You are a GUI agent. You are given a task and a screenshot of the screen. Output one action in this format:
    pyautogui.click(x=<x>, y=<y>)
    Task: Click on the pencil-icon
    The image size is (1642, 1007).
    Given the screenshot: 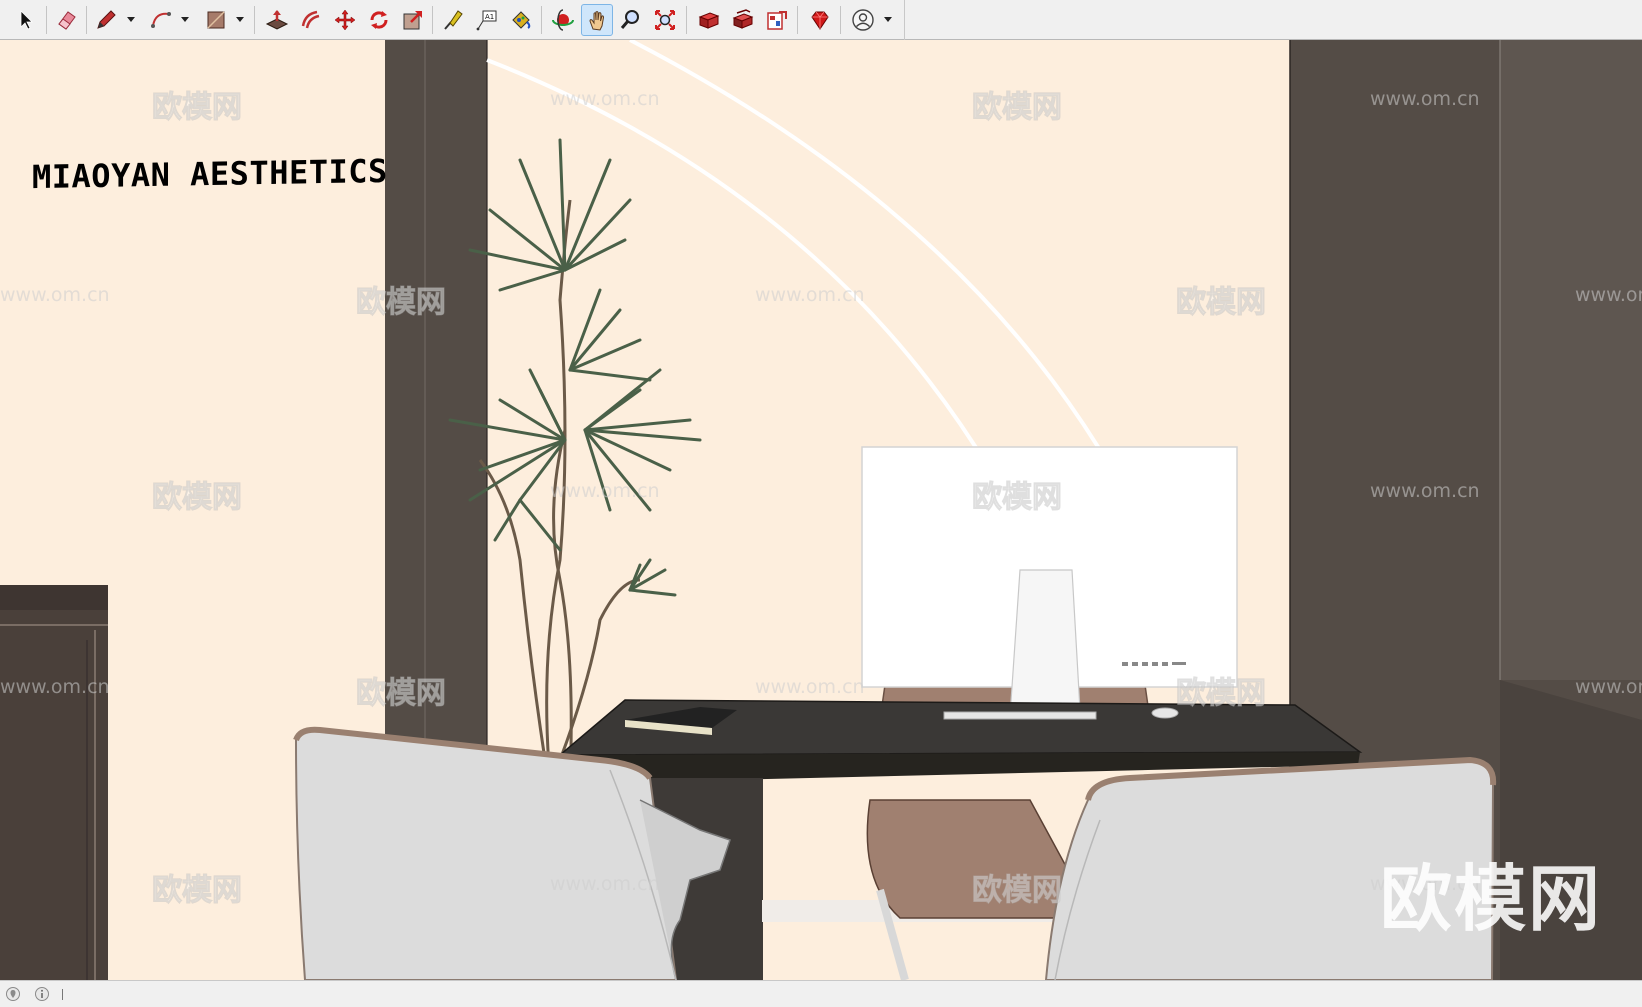 What is the action you would take?
    pyautogui.click(x=106, y=19)
    